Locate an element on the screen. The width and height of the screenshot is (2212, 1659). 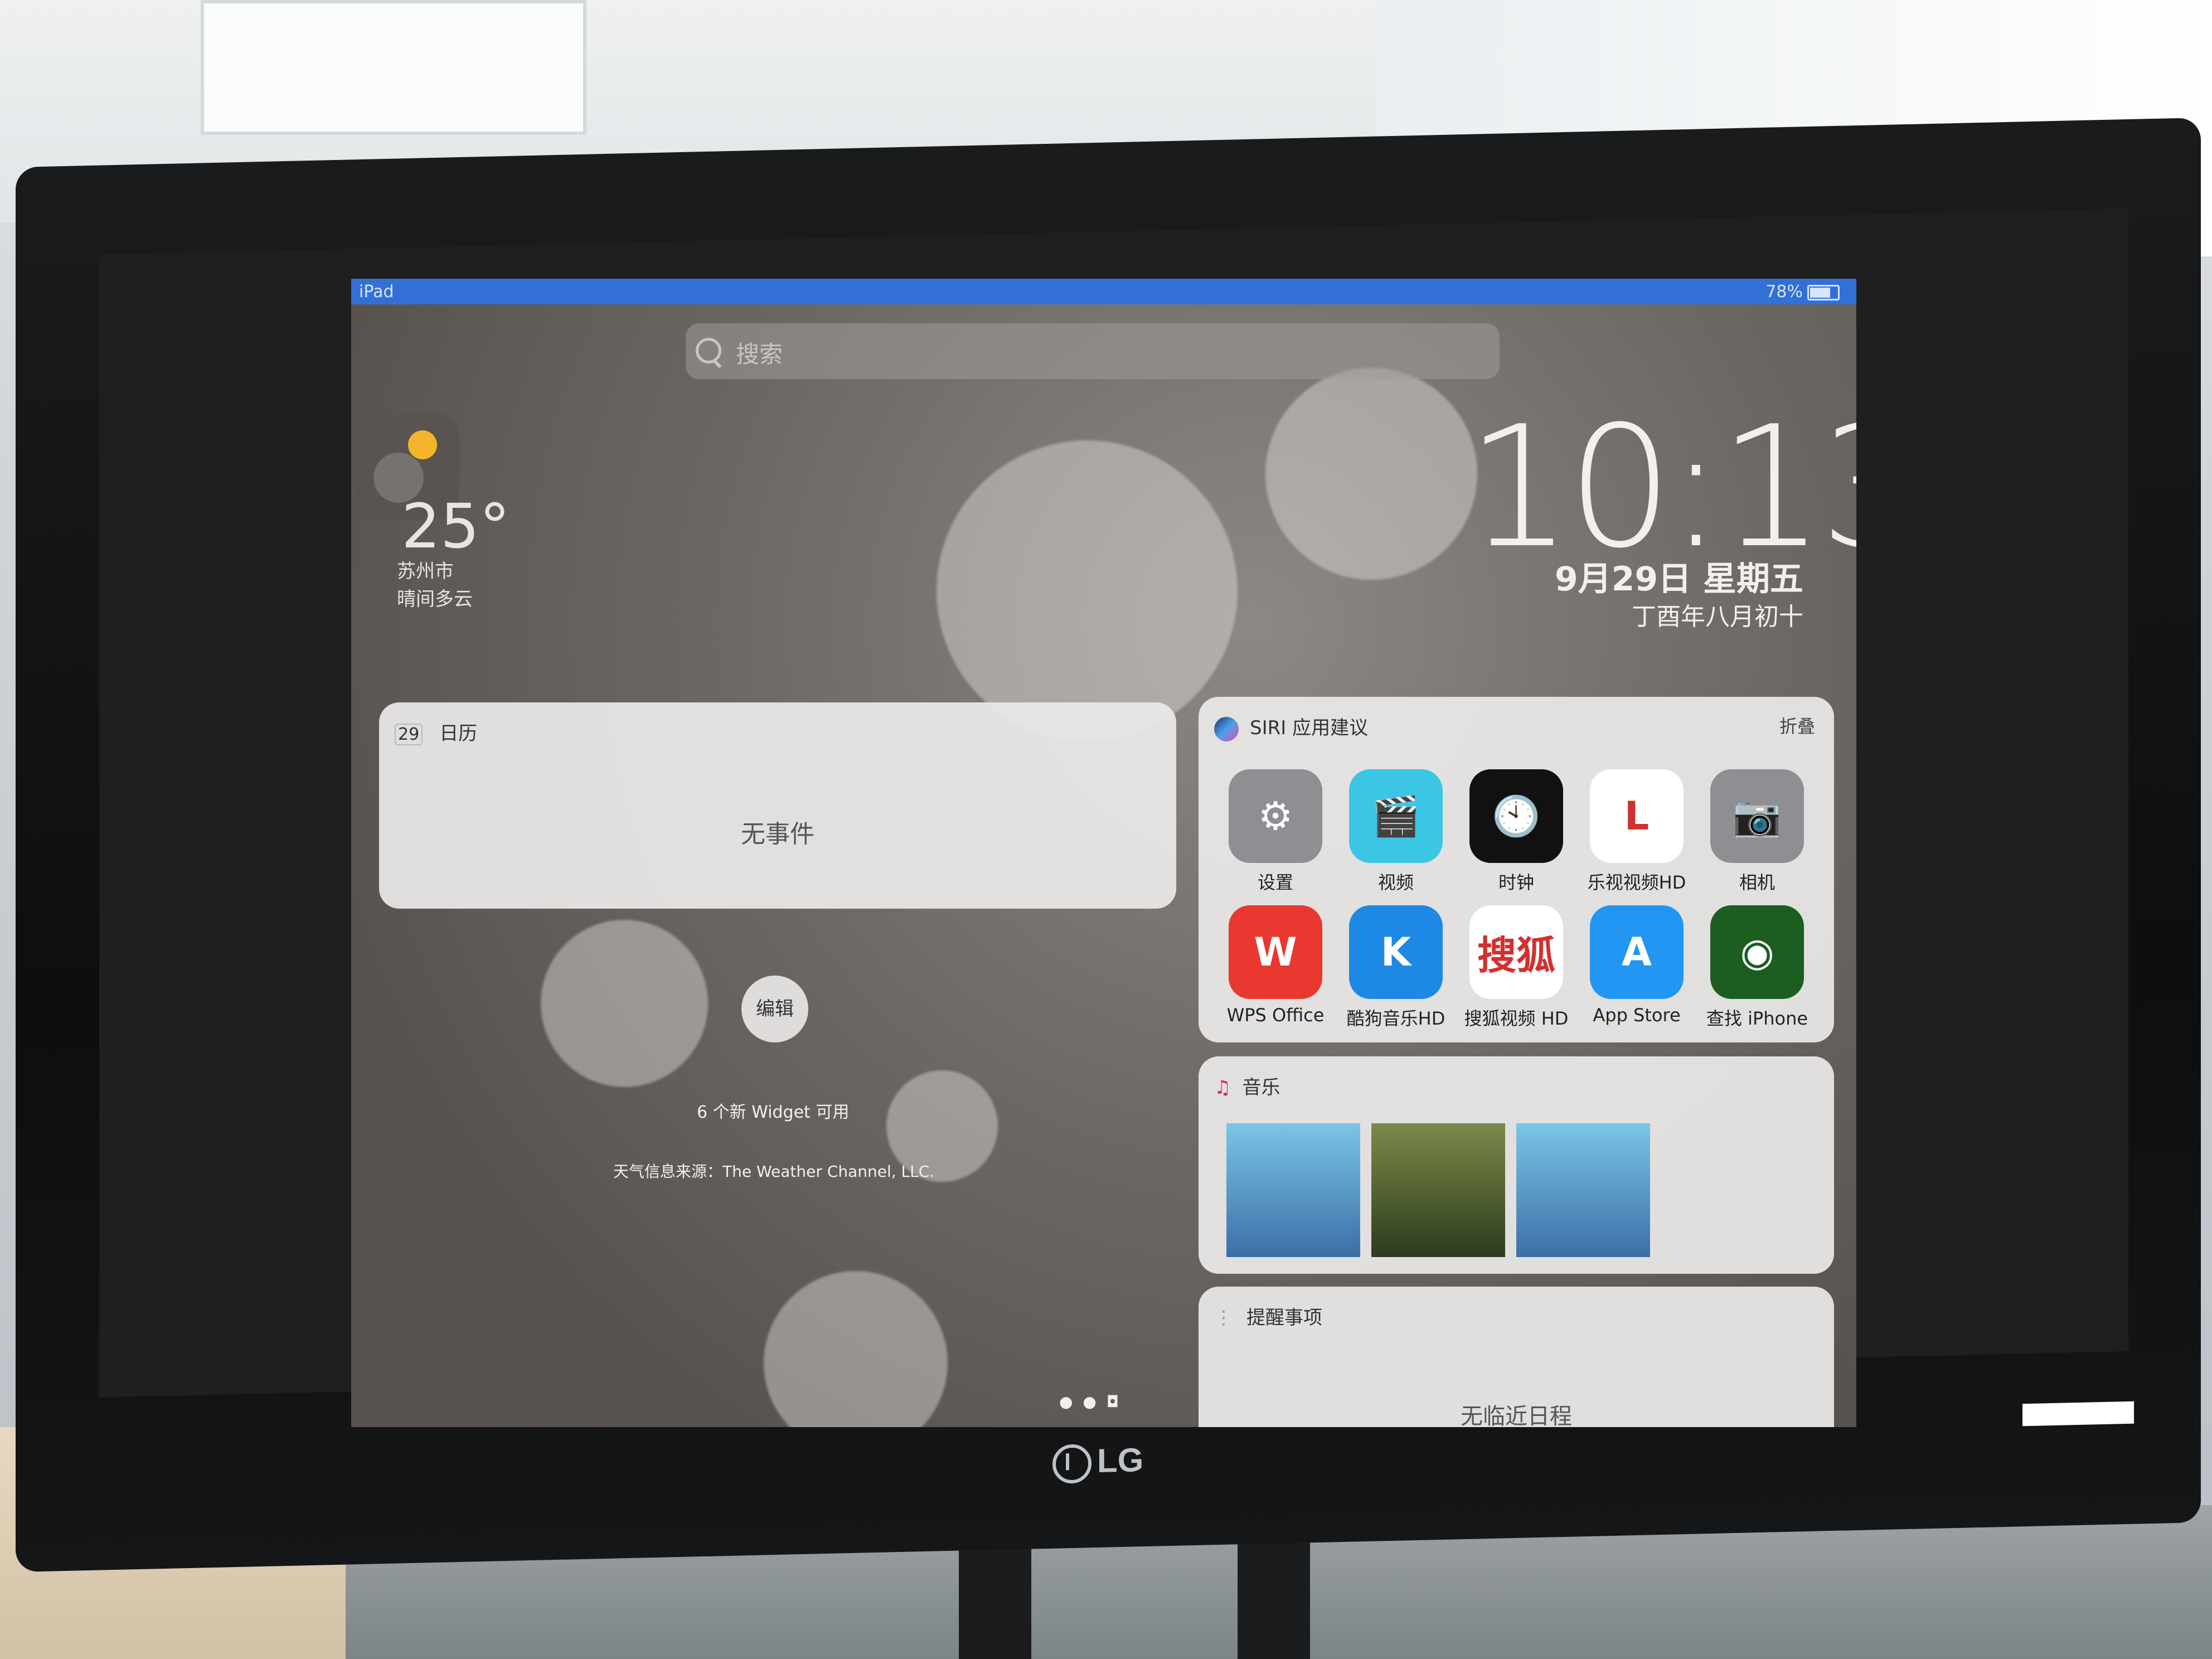
lg-logo-icon is located at coordinates (1072, 1464).